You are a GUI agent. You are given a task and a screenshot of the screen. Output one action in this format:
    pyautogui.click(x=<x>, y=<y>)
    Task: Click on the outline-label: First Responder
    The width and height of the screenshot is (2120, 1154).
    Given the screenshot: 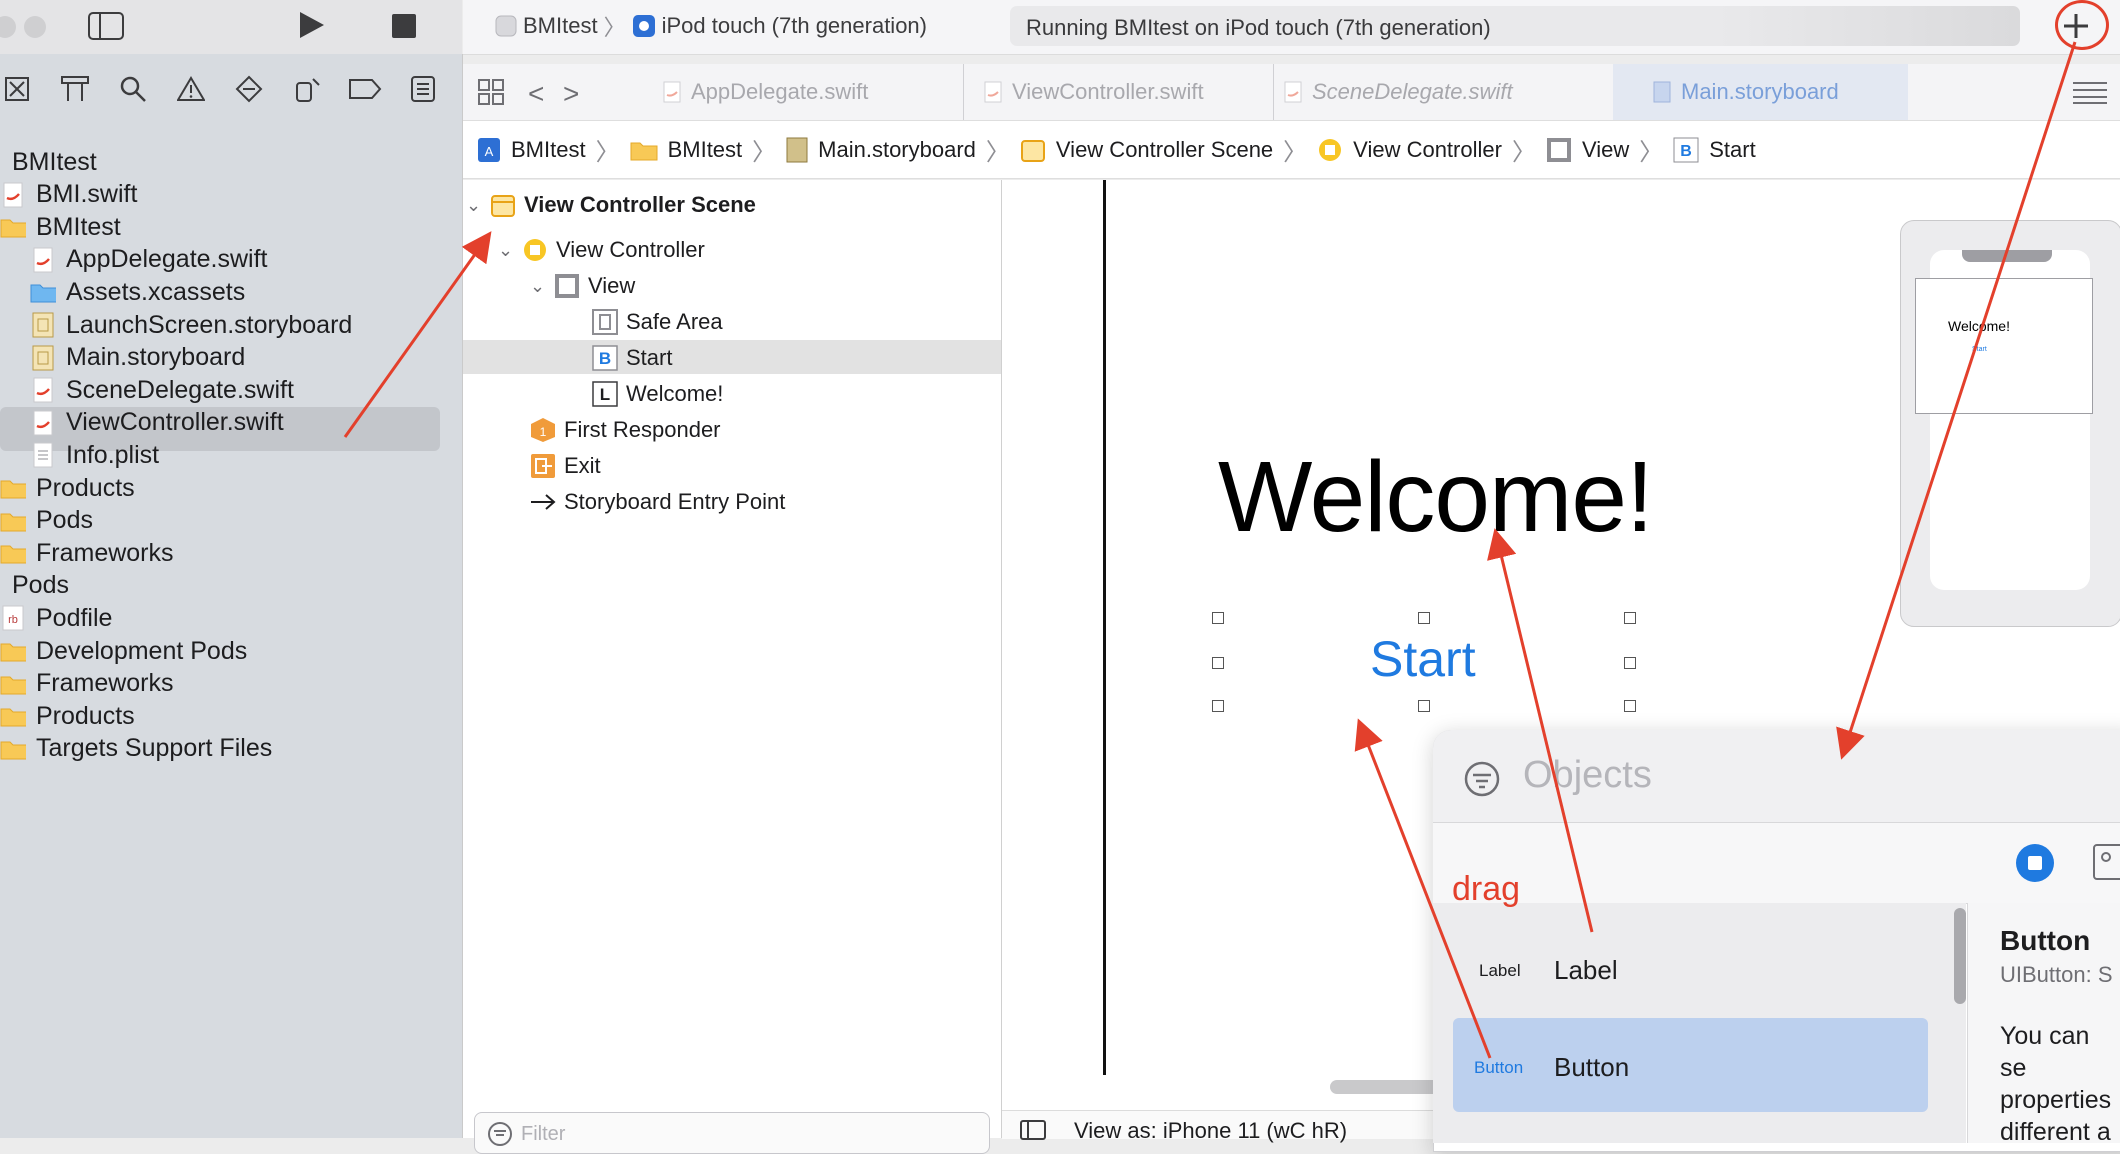 What is the action you would take?
    pyautogui.click(x=642, y=429)
    